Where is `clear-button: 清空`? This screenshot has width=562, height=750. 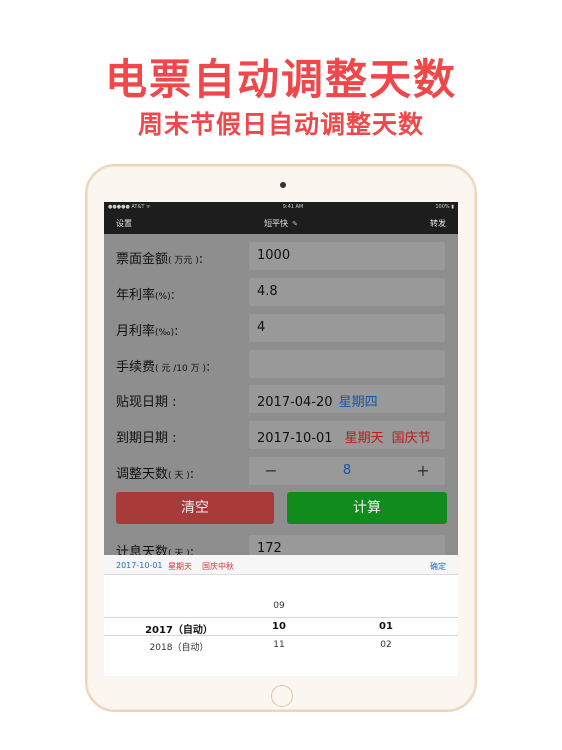
clear-button: 清空 is located at coordinates (195, 508).